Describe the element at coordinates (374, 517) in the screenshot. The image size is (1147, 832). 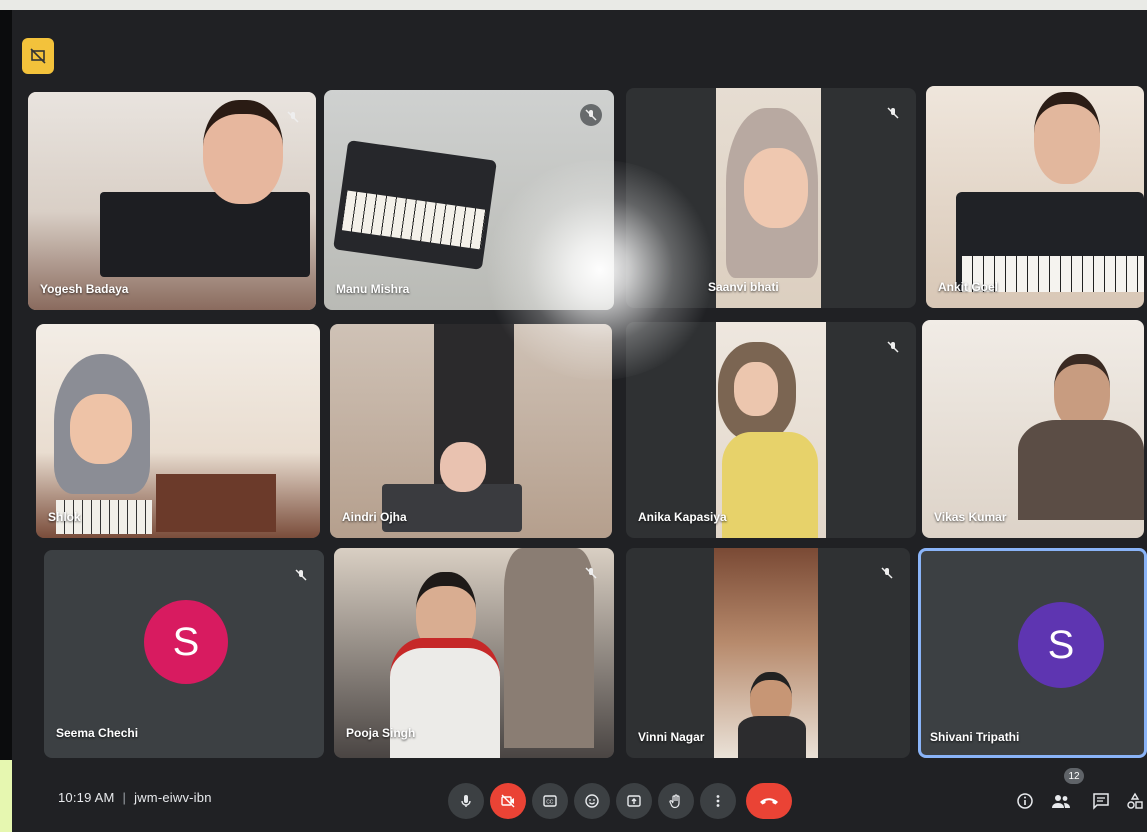
I see `participant-name: Aindri Ojha` at that location.